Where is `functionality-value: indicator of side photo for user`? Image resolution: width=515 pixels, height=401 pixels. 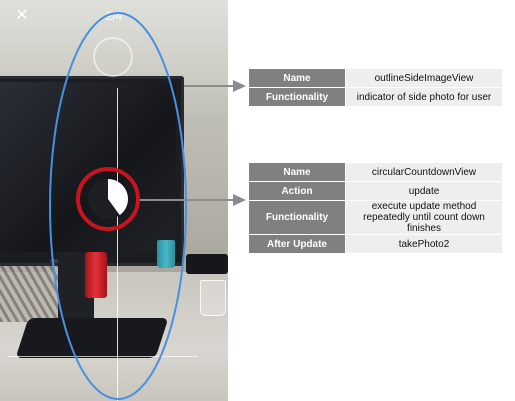 functionality-value: indicator of side photo for user is located at coordinates (424, 97).